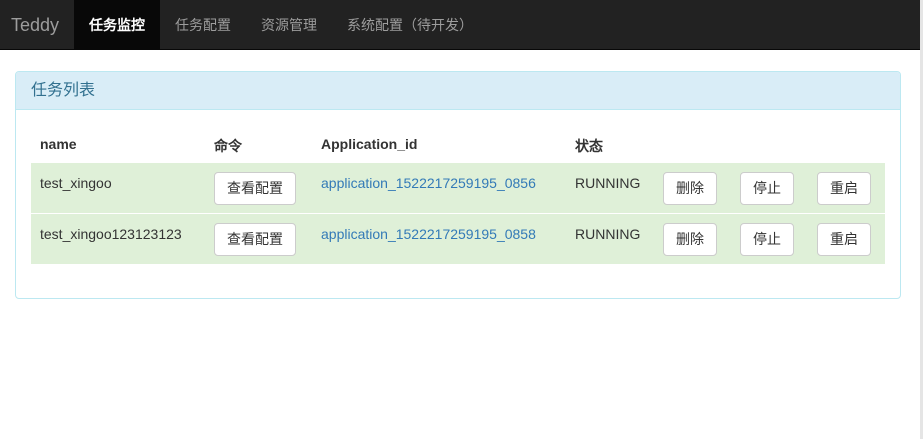 The height and width of the screenshot is (439, 923). I want to click on panel-title: 任务列表, so click(458, 91).